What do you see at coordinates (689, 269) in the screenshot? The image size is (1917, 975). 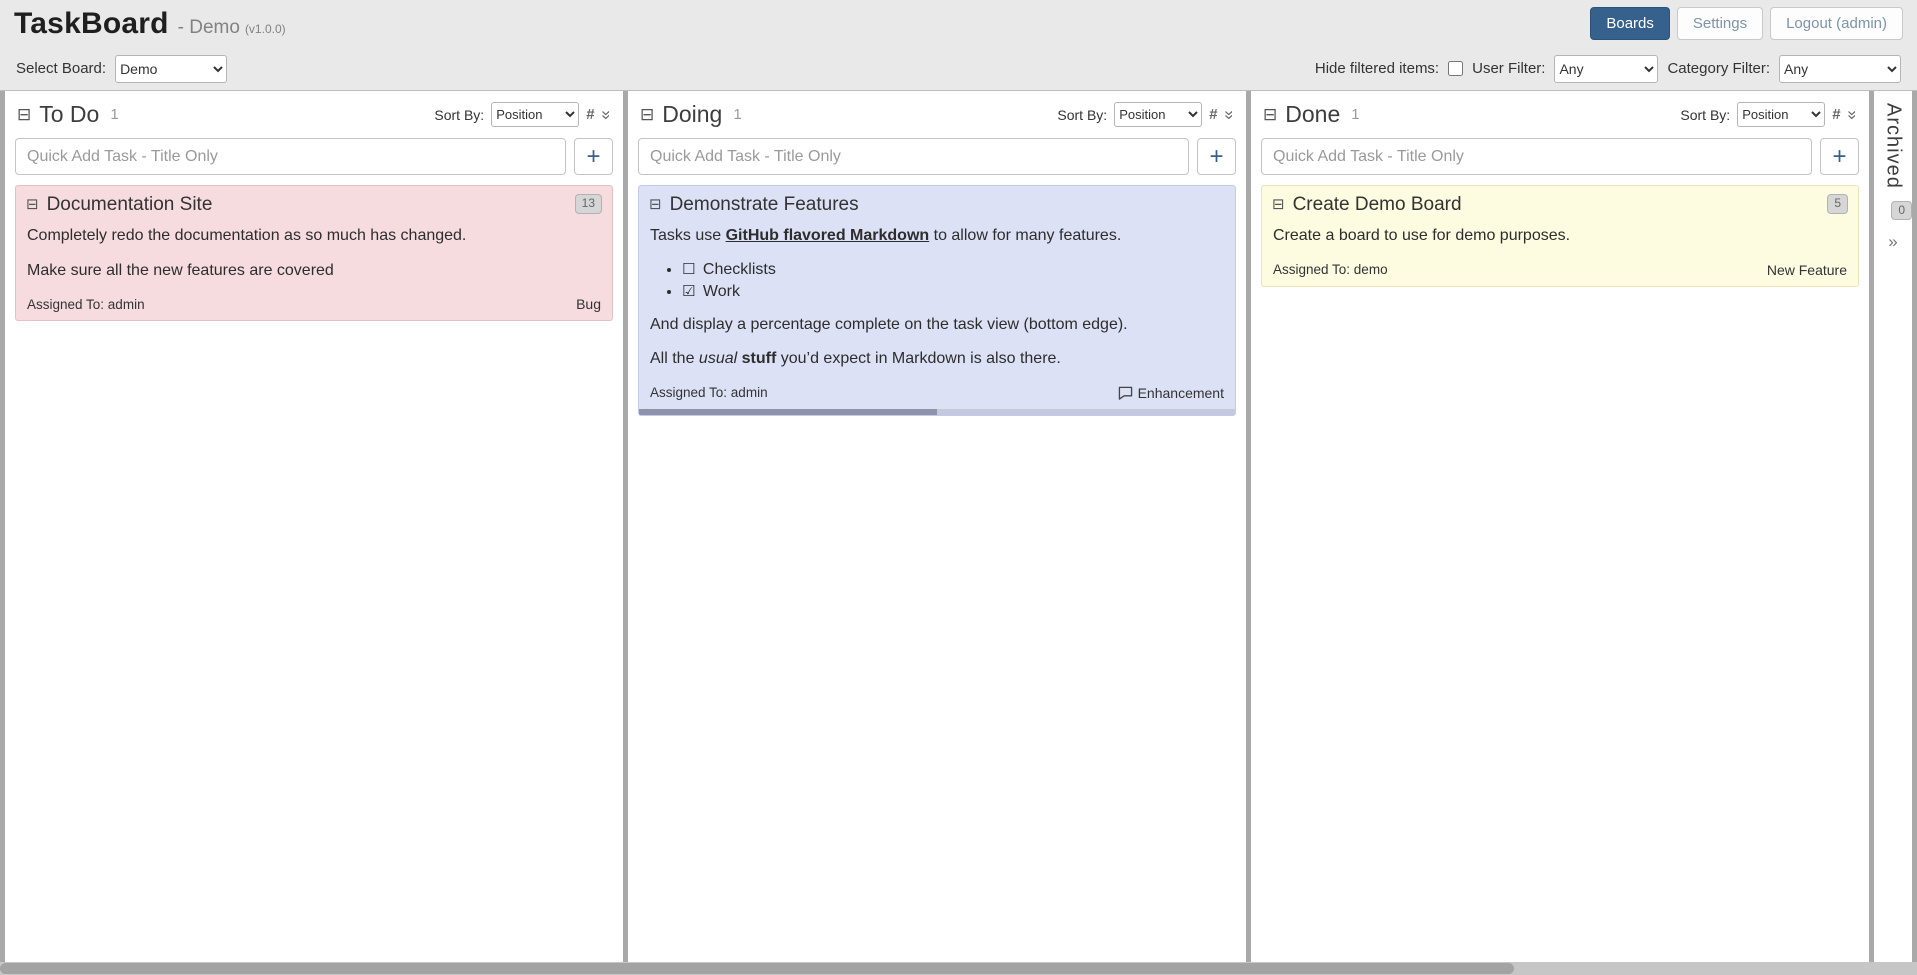 I see `checkbox-unchecked-icon: ☐` at bounding box center [689, 269].